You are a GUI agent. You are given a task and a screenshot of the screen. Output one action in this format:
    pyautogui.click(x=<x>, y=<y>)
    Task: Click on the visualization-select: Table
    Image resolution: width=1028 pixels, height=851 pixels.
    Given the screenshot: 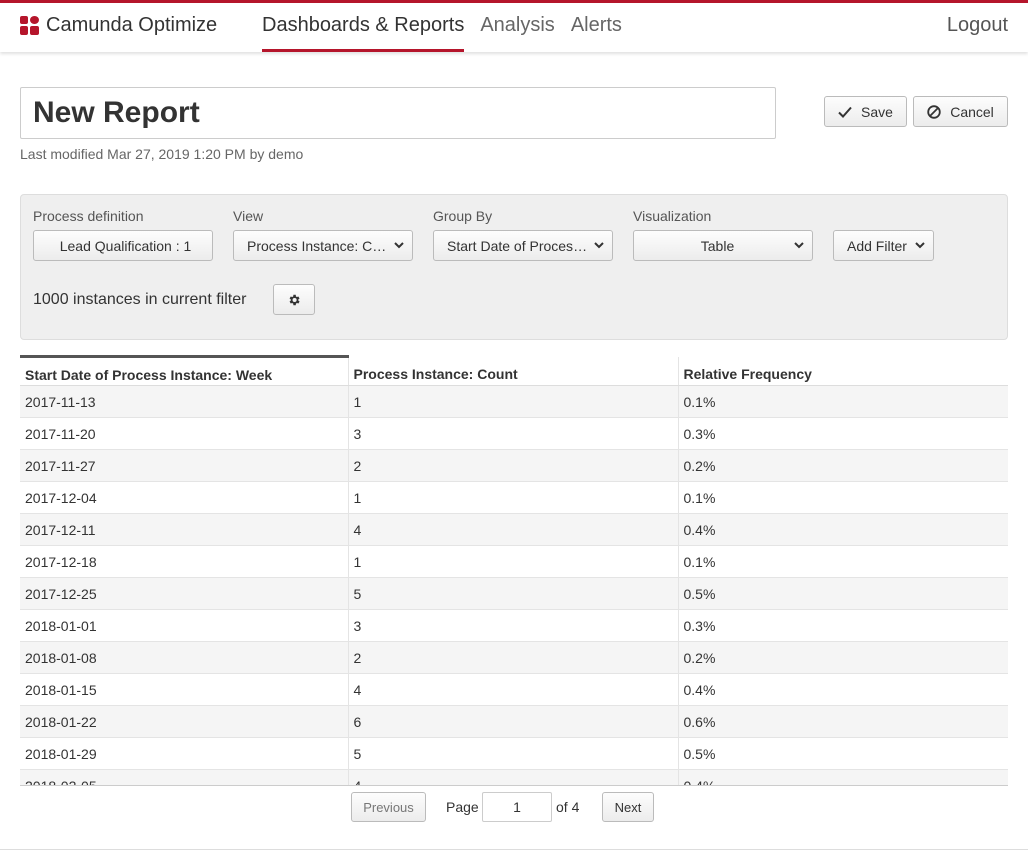 What is the action you would take?
    pyautogui.click(x=723, y=245)
    